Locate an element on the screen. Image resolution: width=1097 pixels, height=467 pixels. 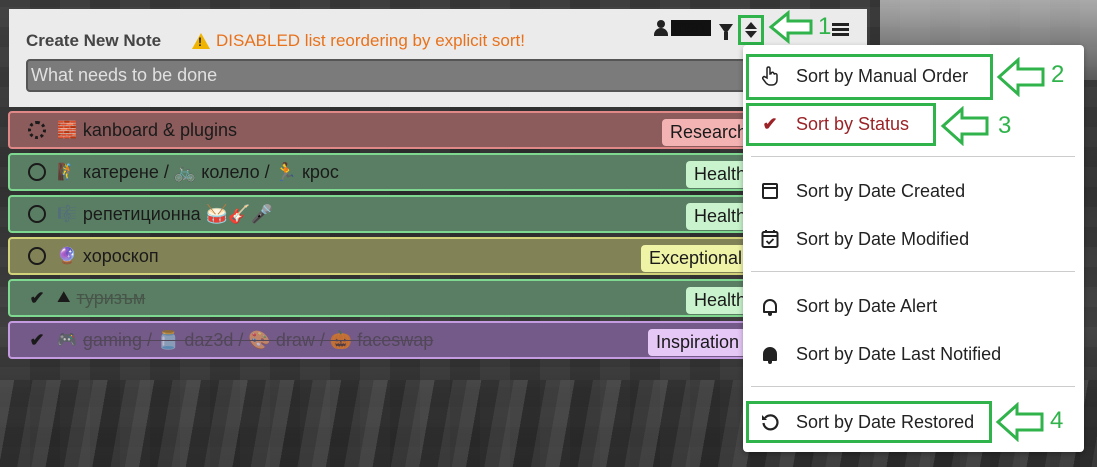
todo-emoji: 🎮 is located at coordinates (67, 340).